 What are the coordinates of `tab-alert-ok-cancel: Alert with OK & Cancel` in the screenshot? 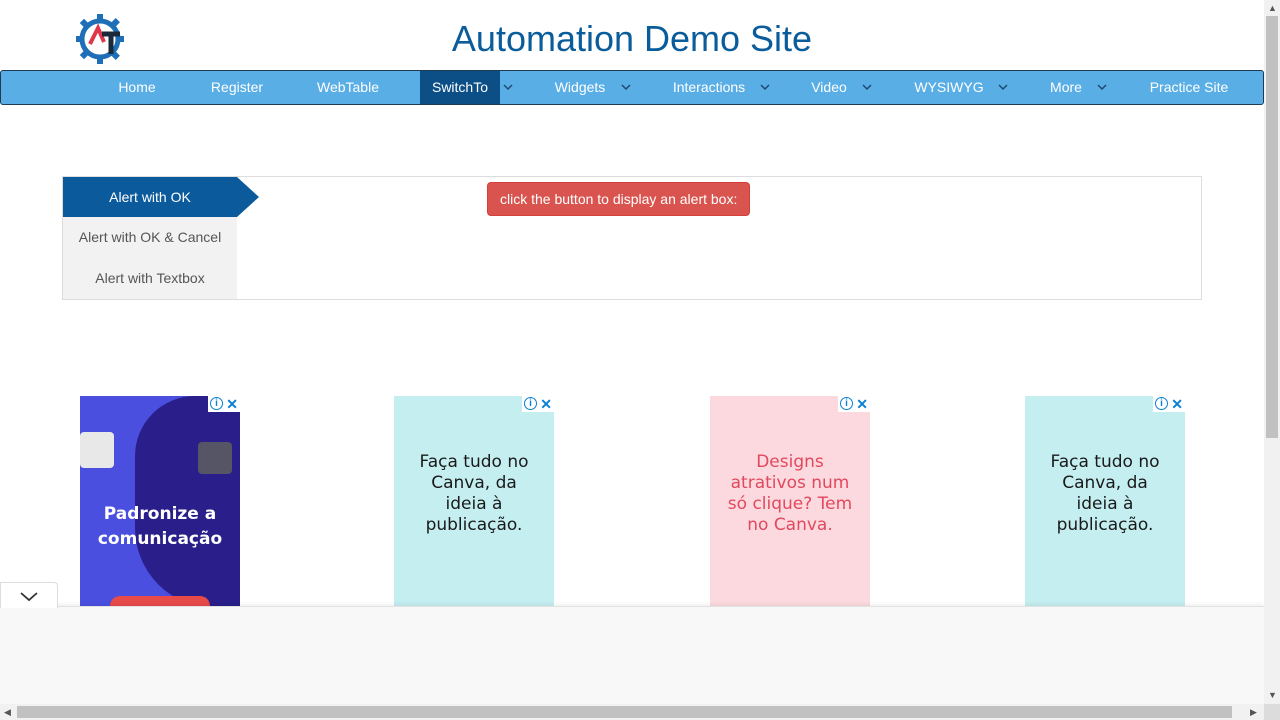 It's located at (150, 237).